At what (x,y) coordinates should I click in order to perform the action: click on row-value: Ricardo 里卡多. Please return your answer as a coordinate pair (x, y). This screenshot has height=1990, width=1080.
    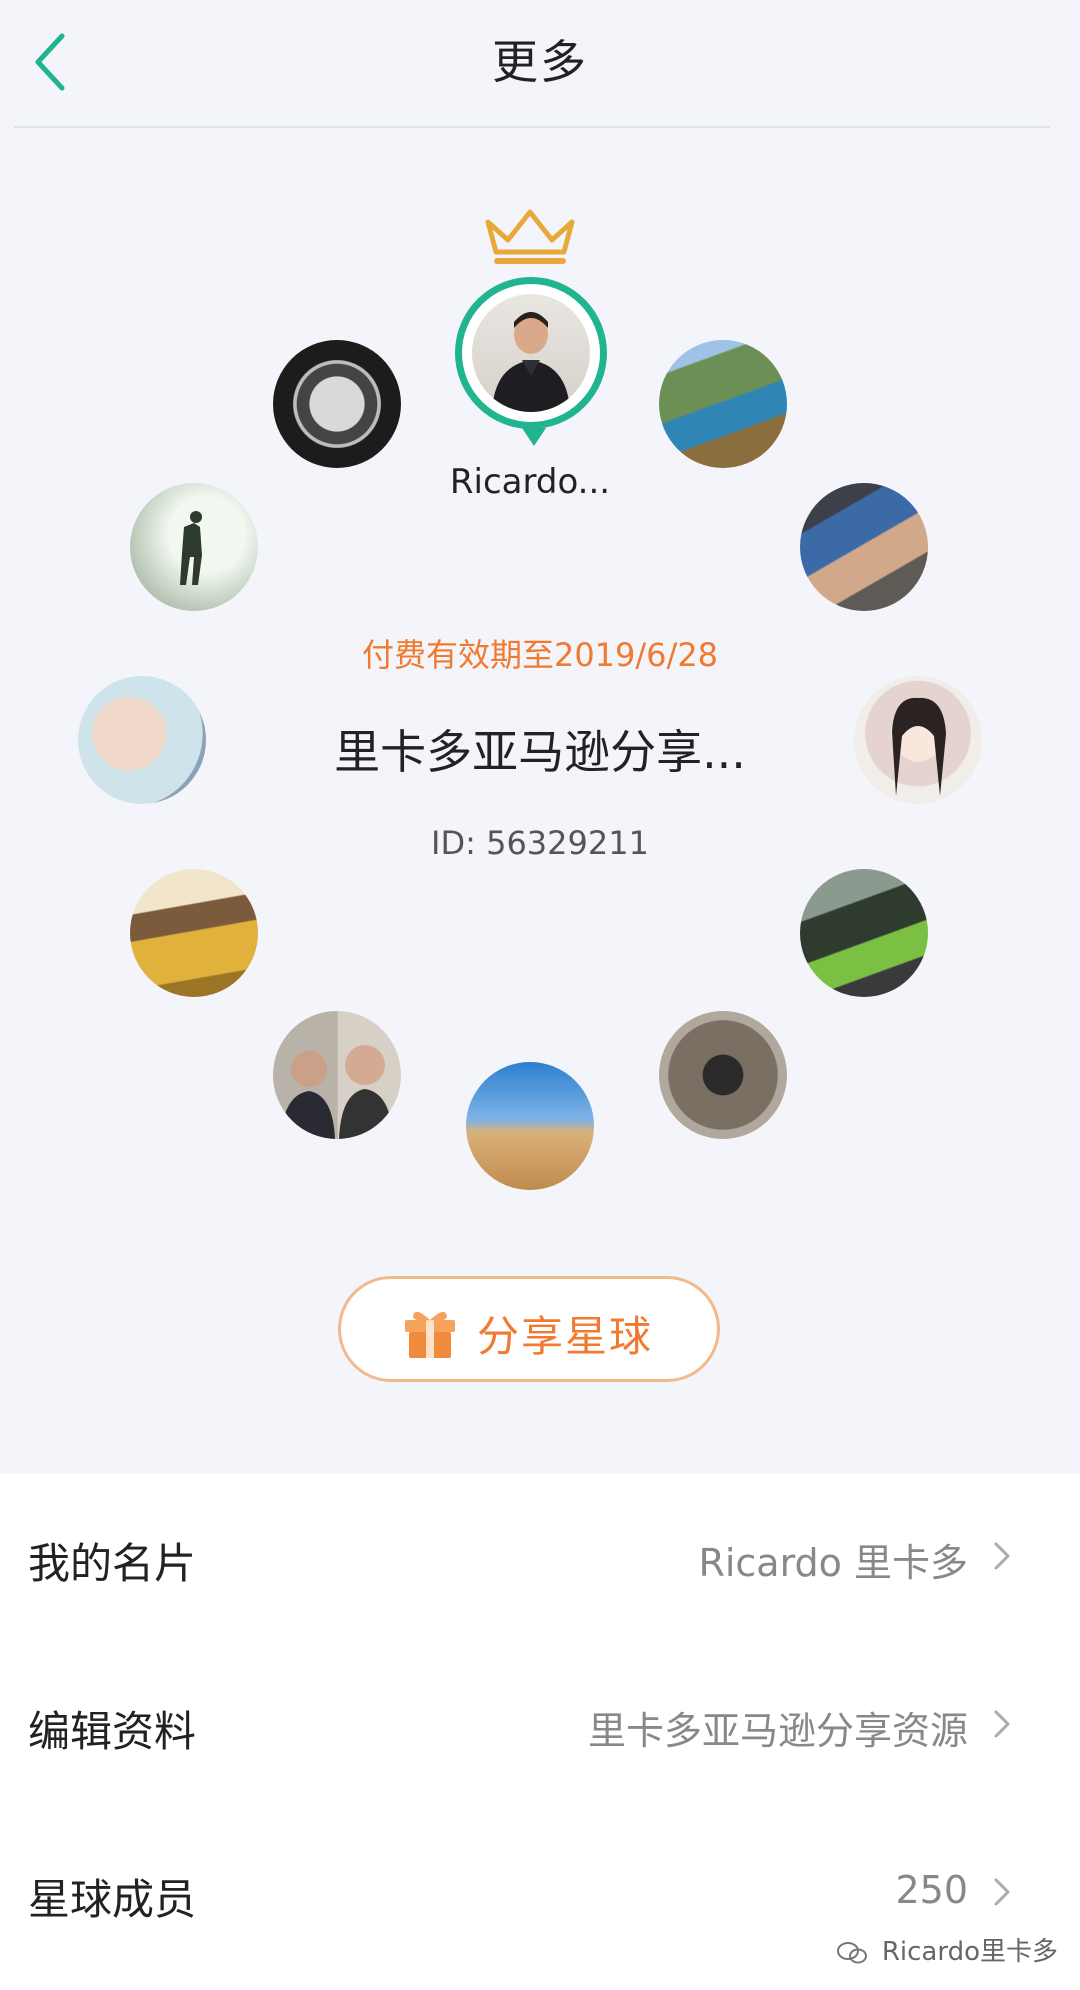
    Looking at the image, I should click on (833, 1563).